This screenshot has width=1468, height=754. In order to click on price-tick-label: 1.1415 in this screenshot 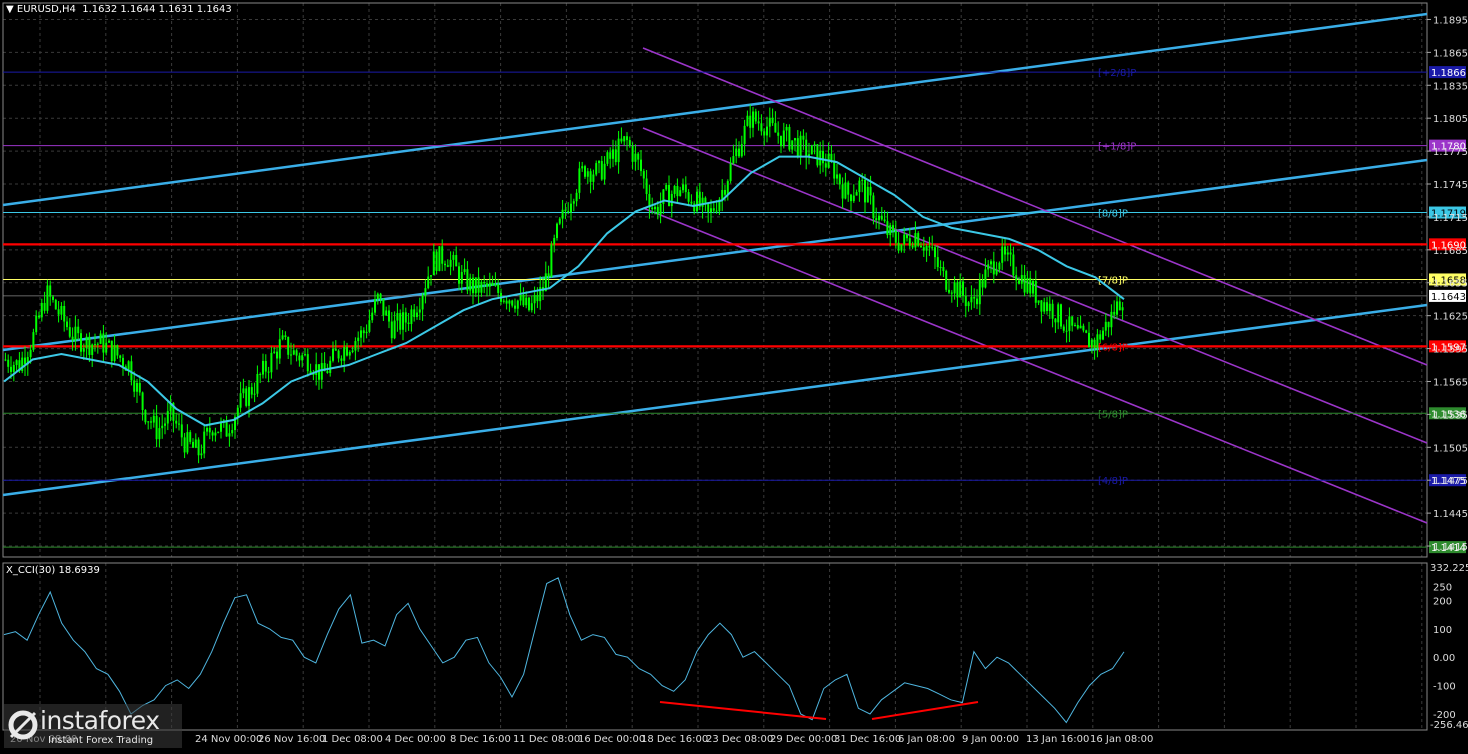, I will do `click(1450, 547)`.